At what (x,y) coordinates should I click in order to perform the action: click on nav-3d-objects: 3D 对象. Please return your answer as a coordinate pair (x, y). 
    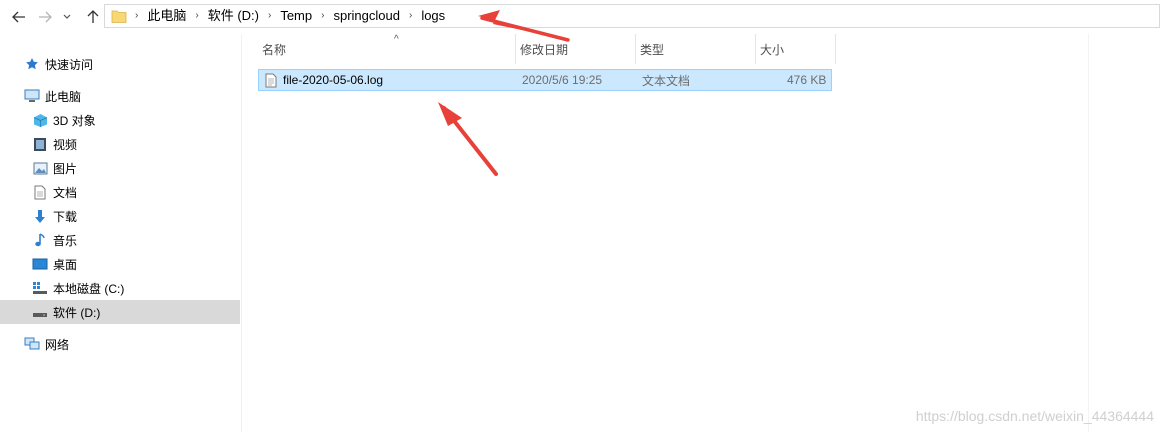
    Looking at the image, I should click on (120, 120).